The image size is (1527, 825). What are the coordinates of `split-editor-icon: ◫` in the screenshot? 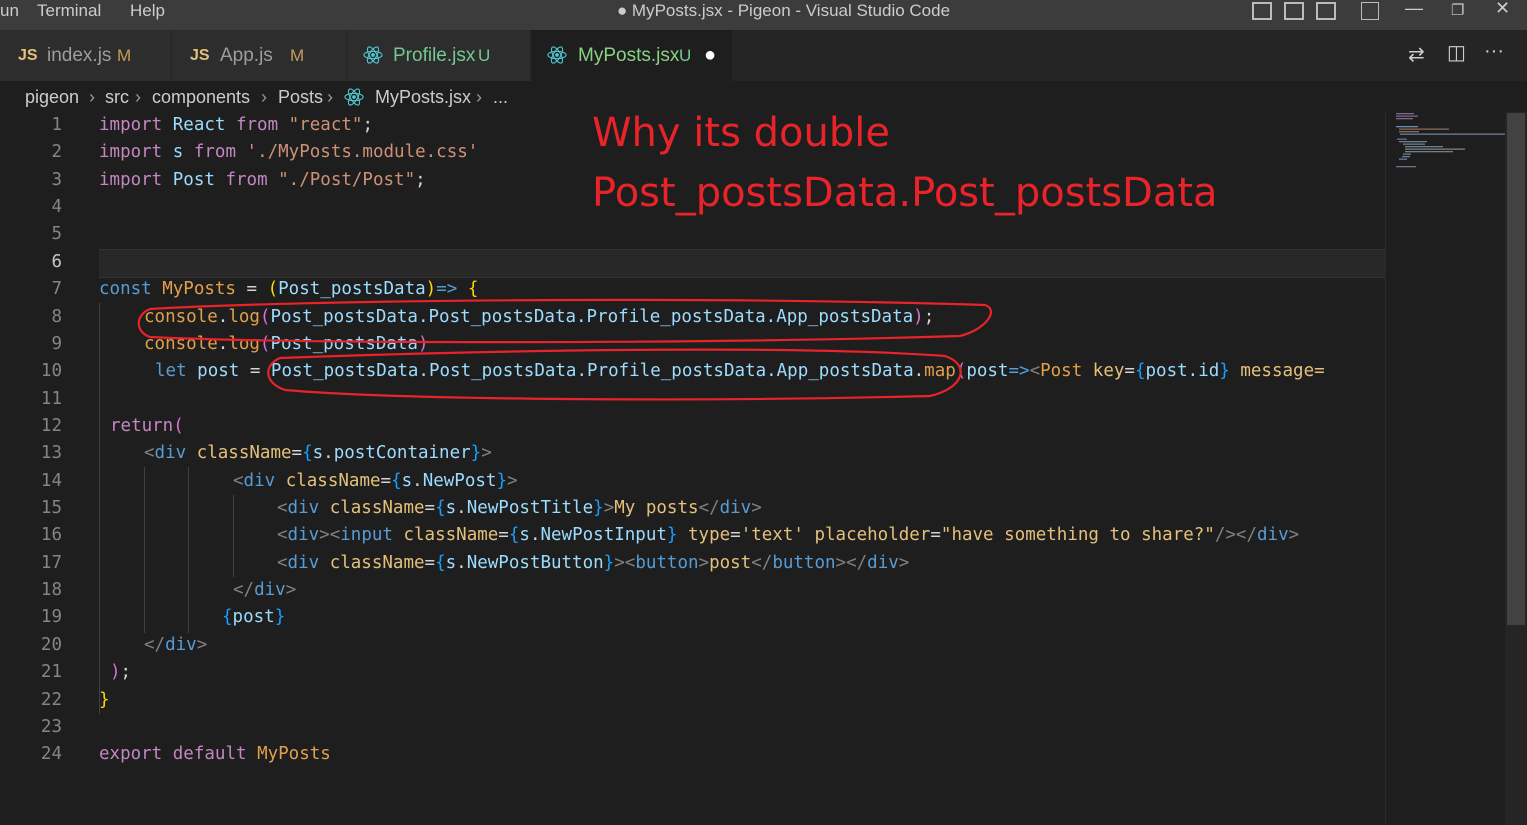 It's located at (1456, 52).